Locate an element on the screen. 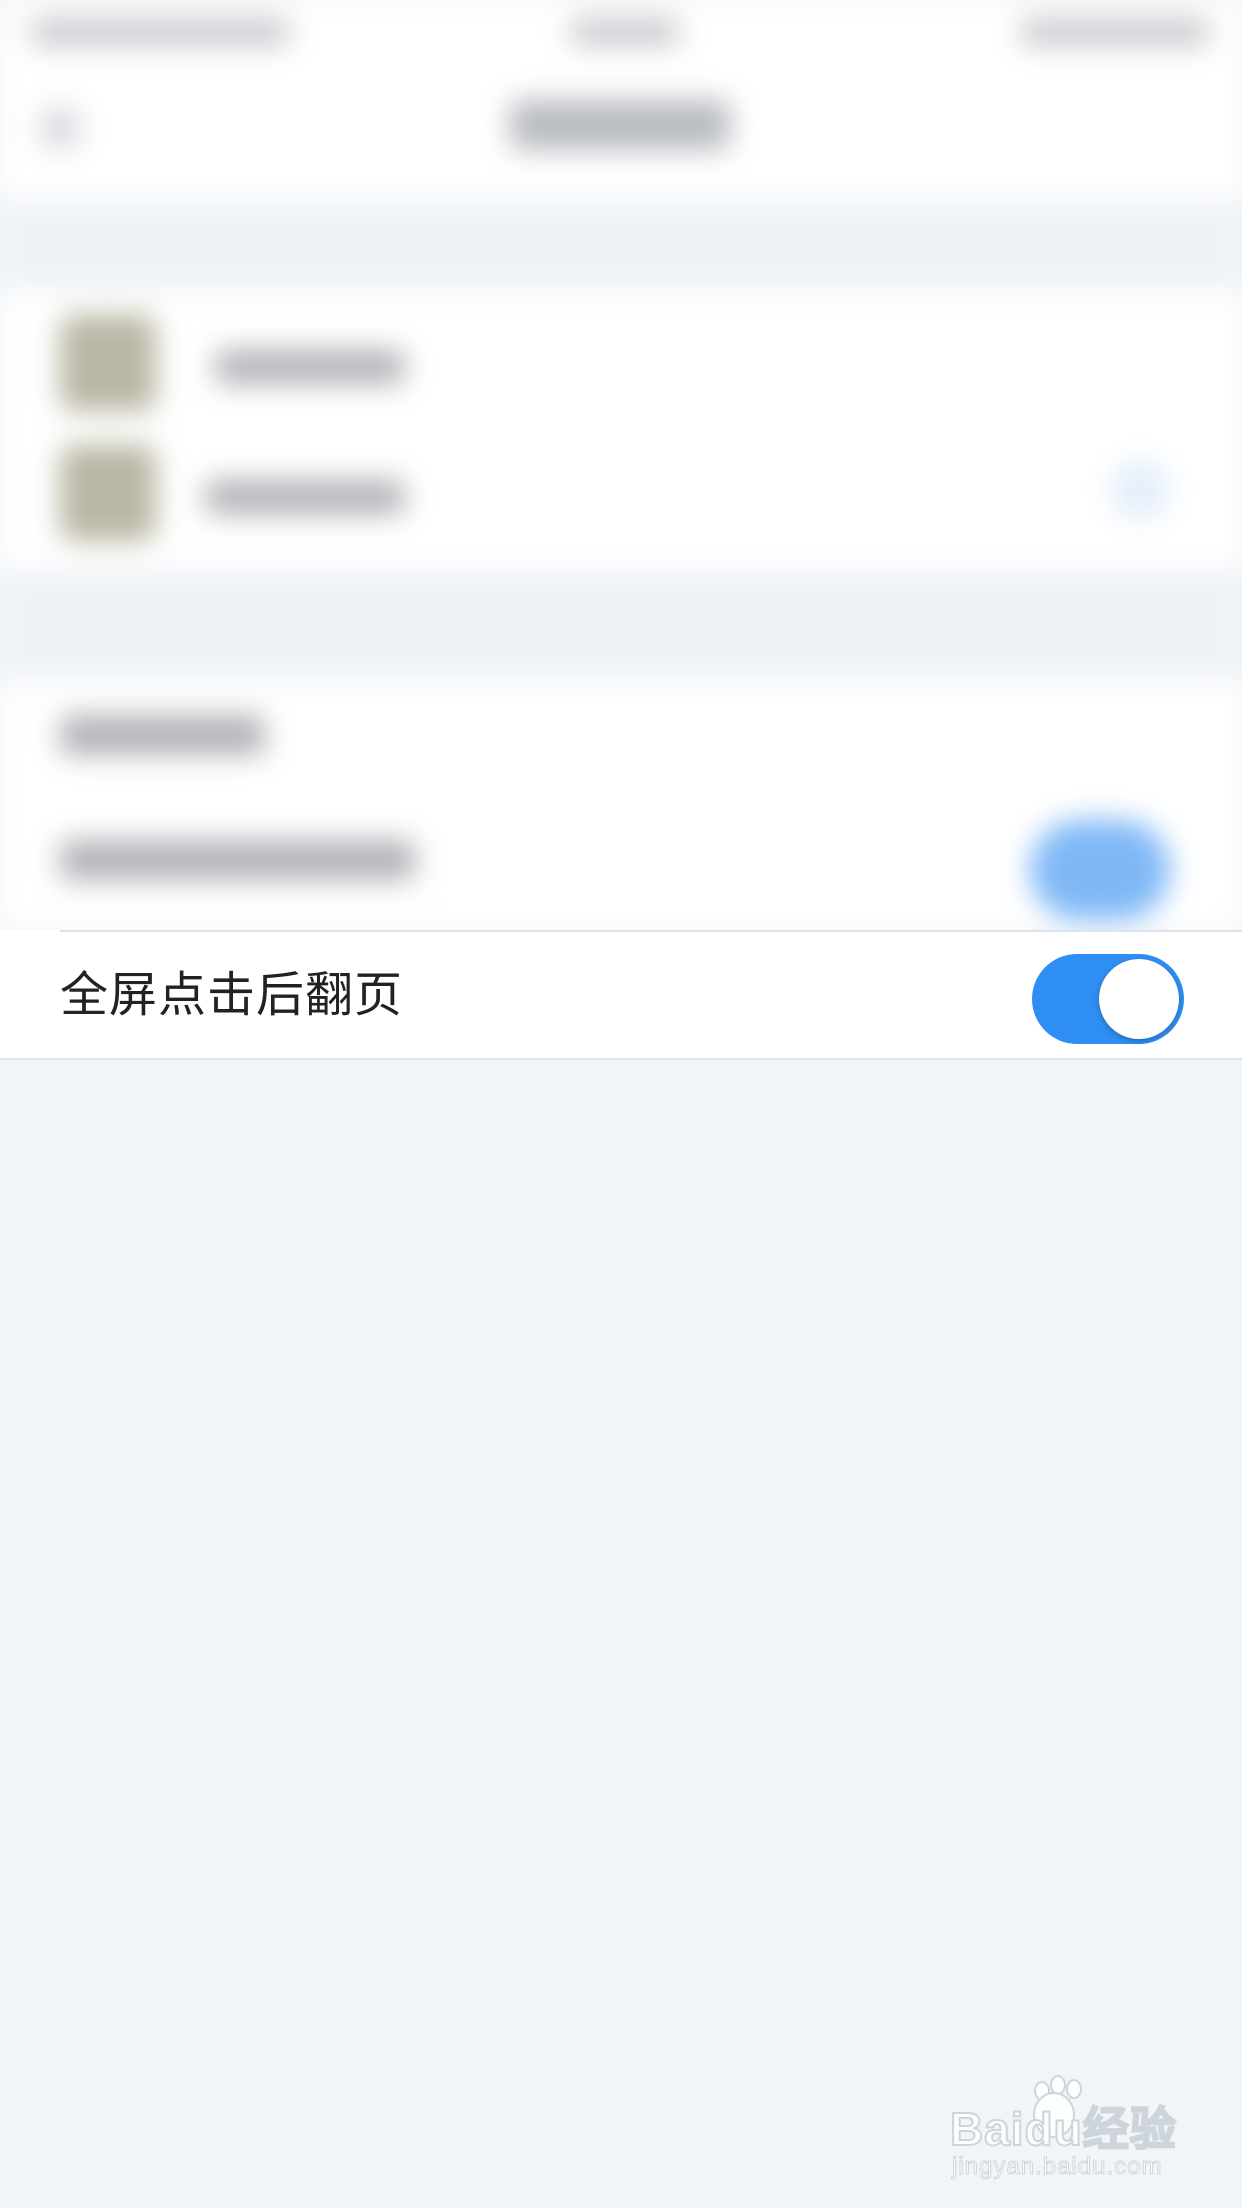  page-turn-label: 全屏点击后翻页 is located at coordinates (232, 995).